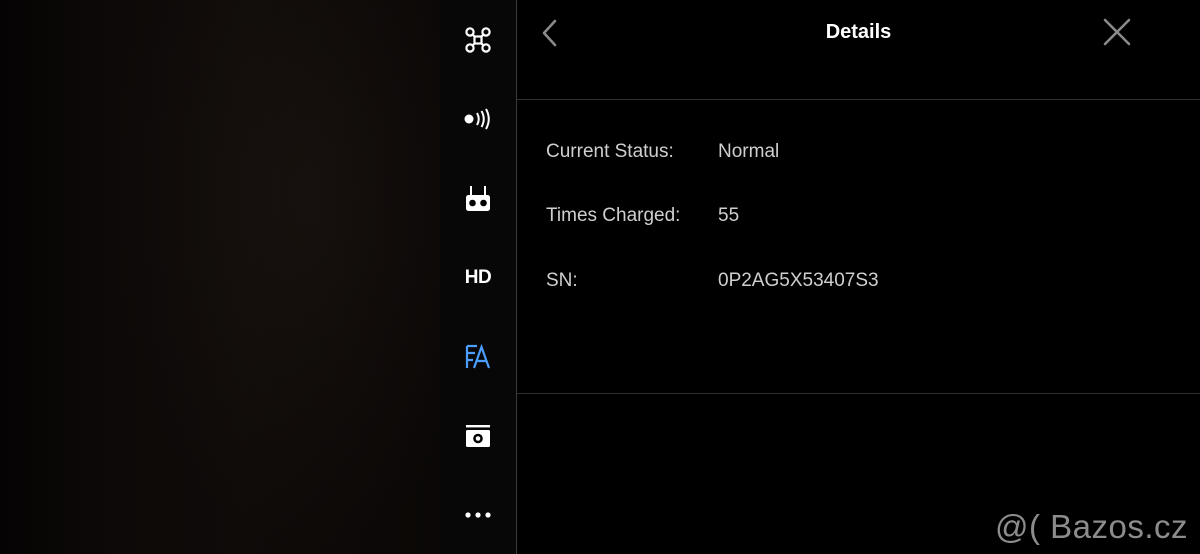 The image size is (1200, 554). I want to click on details-bottom-divider, so click(858, 393).